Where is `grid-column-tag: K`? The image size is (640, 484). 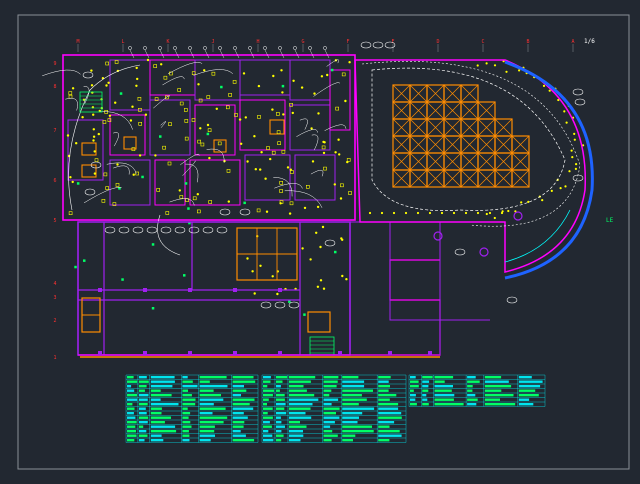
grid-column-tag: K is located at coordinates (167, 42).